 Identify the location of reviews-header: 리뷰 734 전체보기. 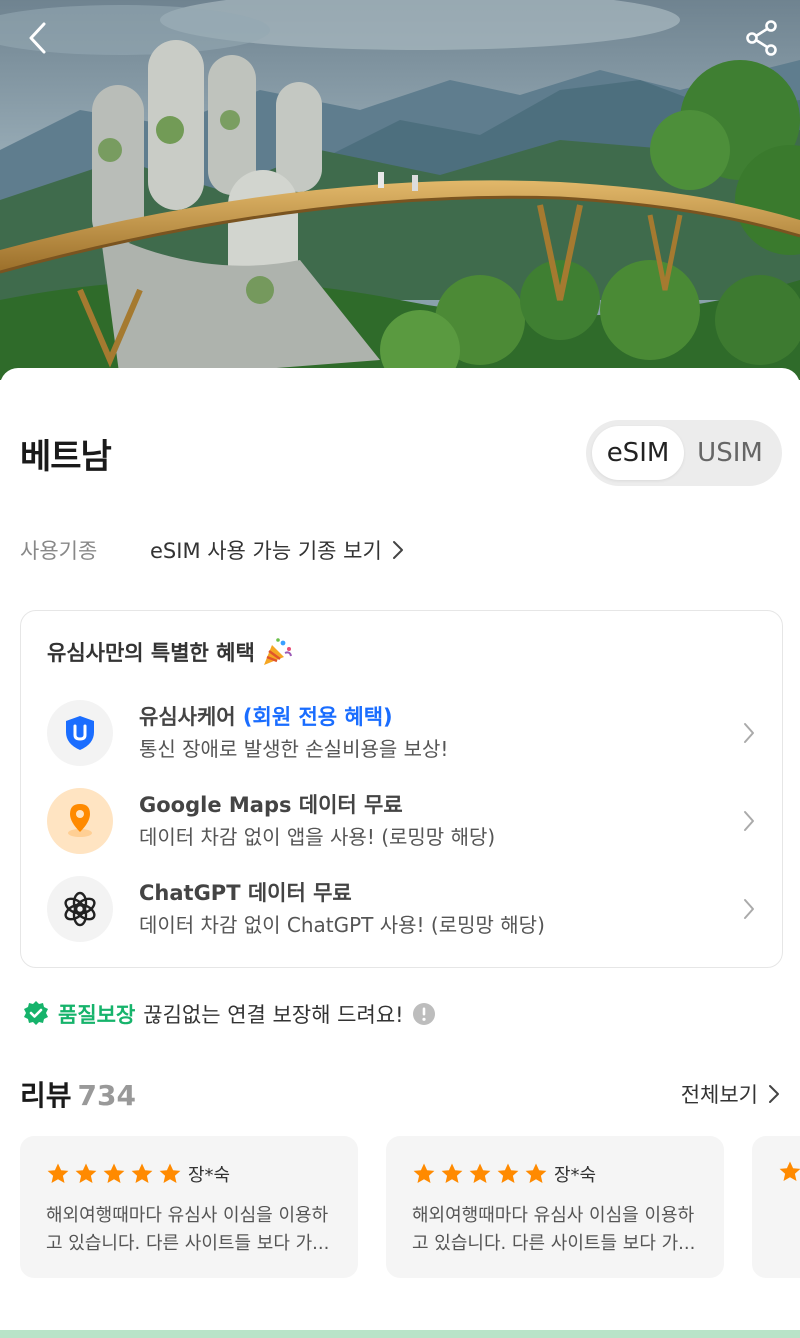
(400, 1094).